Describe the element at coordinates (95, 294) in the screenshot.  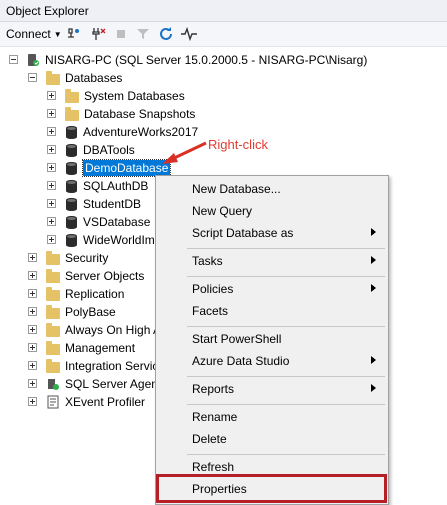
I see `replication-label: Replication` at that location.